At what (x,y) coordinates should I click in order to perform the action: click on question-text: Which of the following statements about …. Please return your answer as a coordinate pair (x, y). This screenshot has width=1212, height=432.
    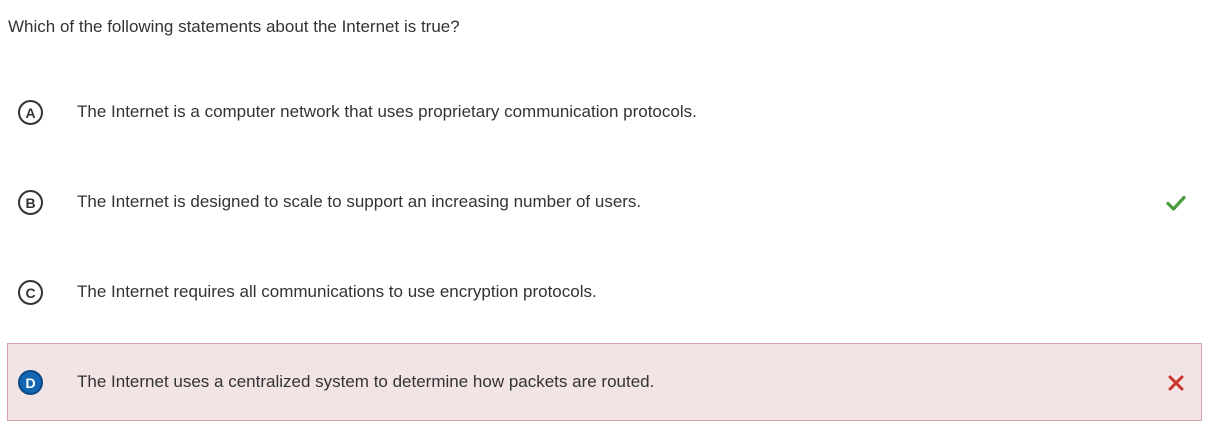
    Looking at the image, I should click on (234, 26).